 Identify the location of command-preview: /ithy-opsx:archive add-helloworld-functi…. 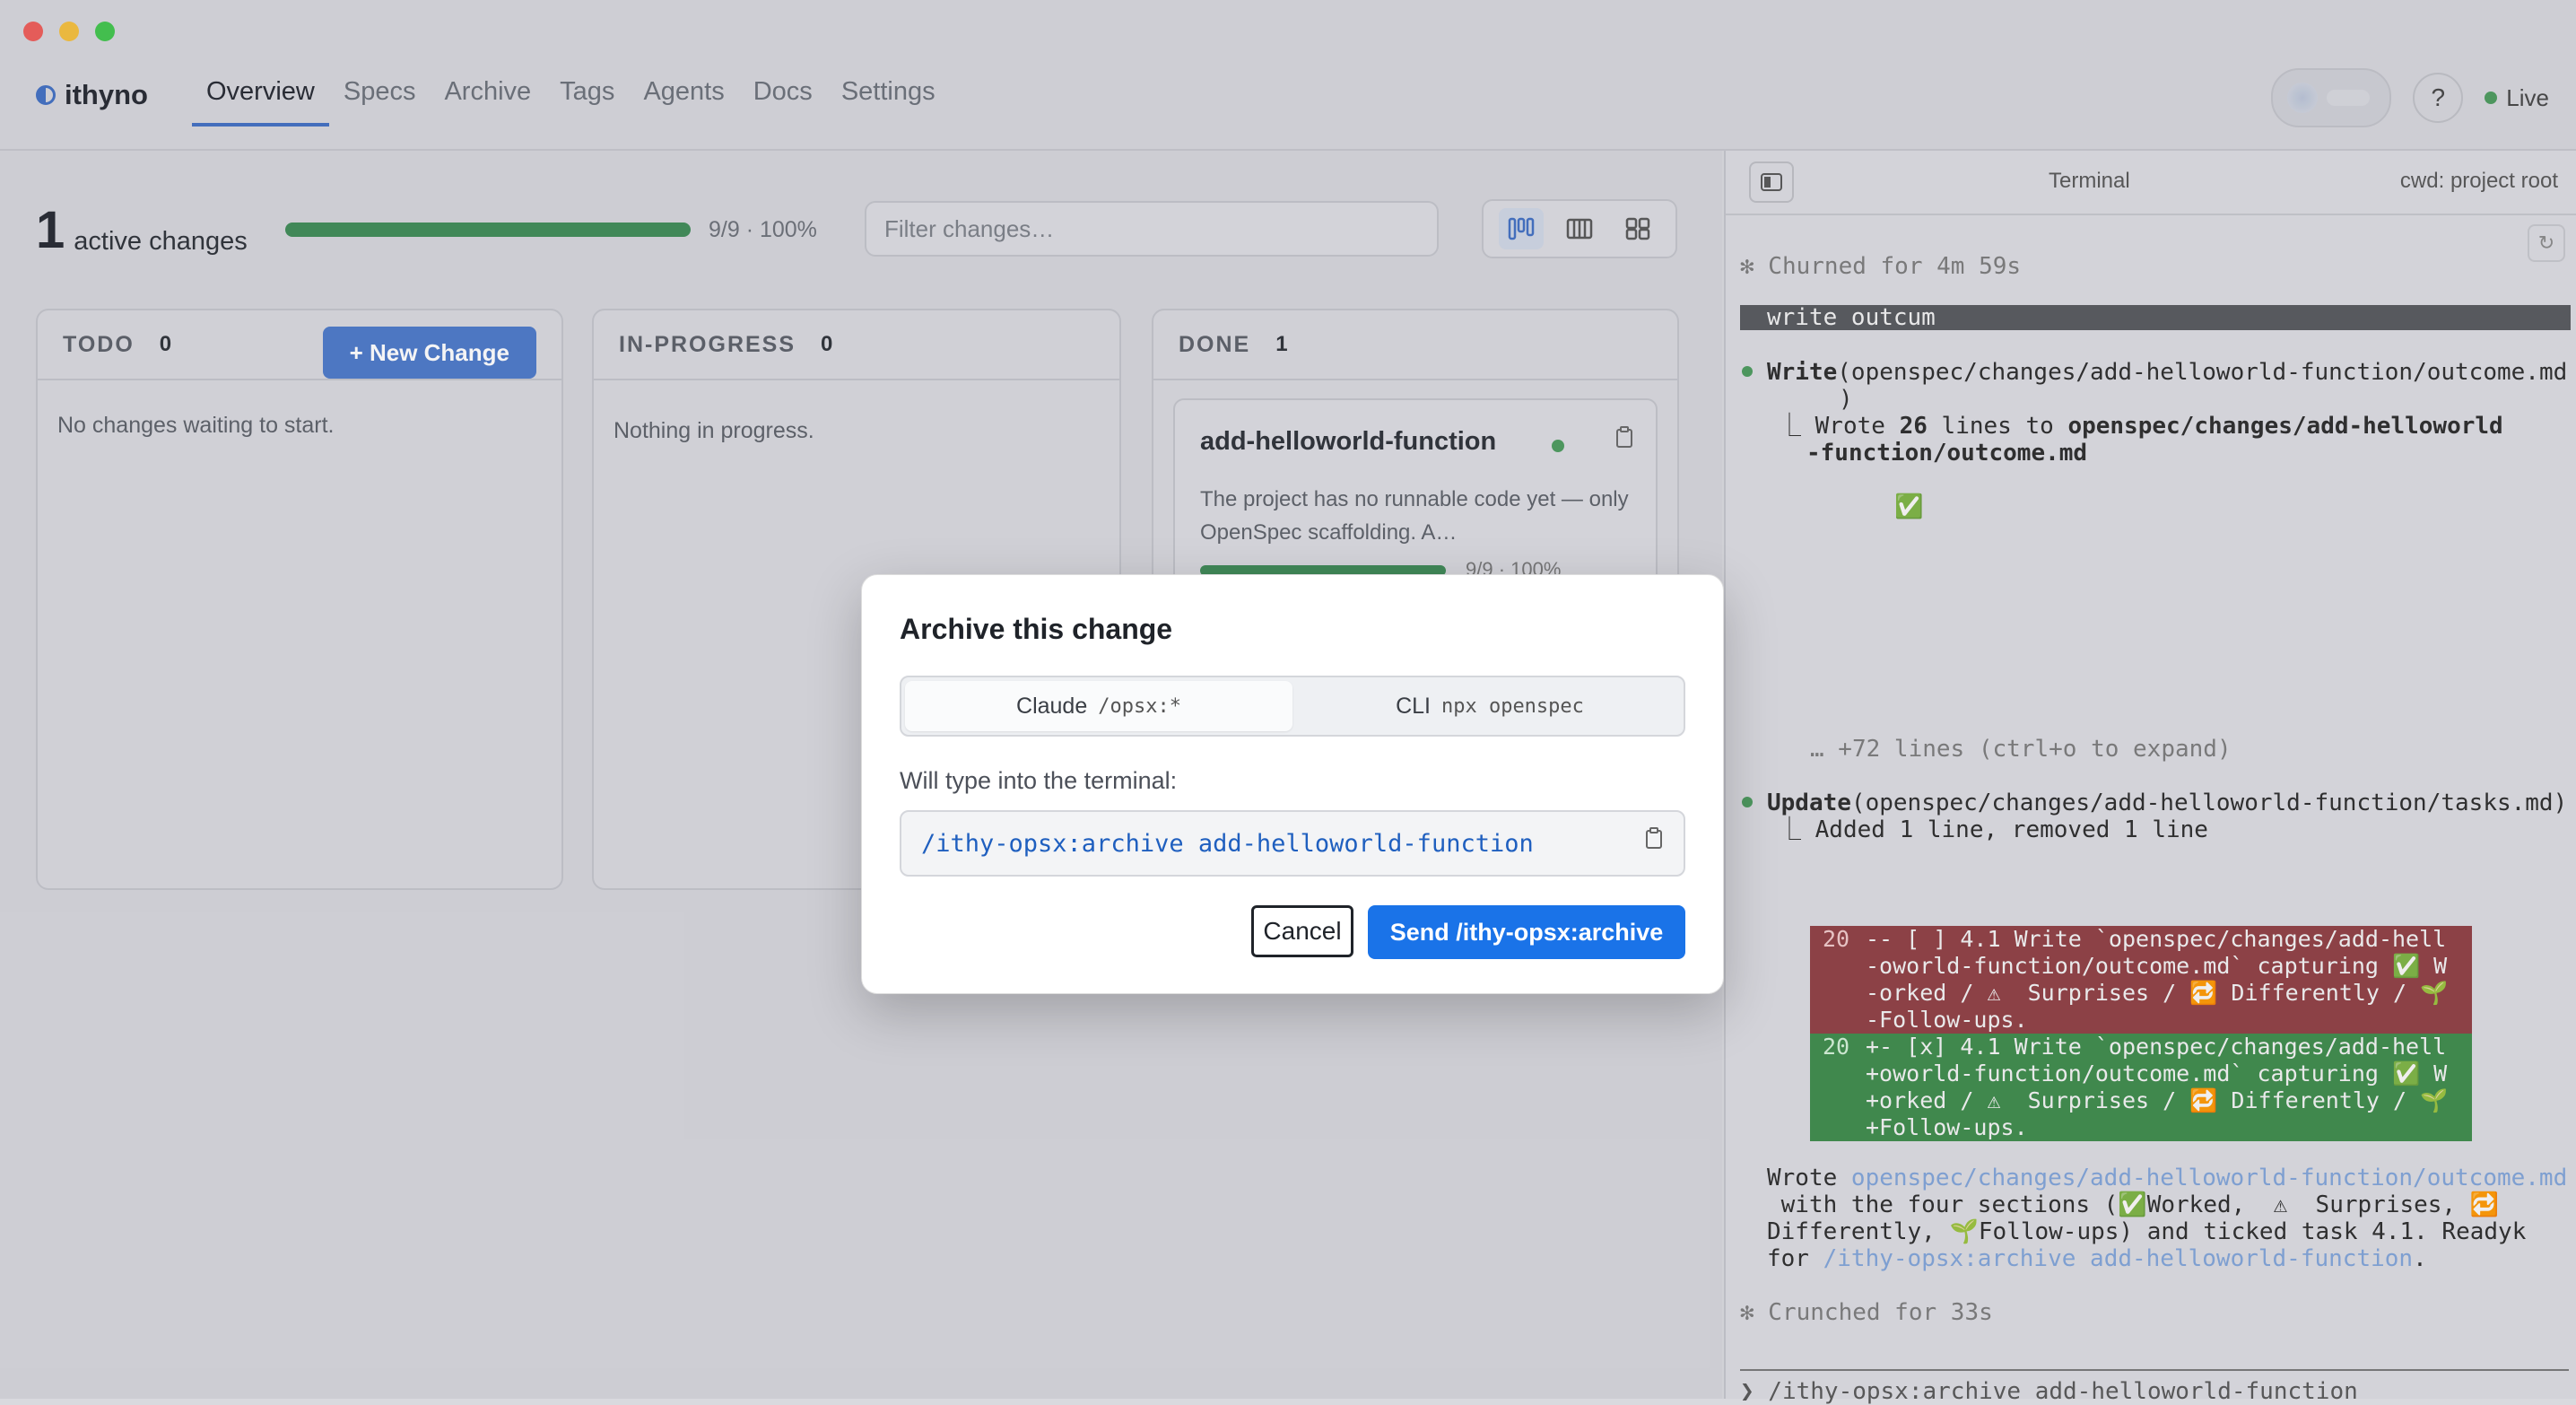
(1292, 843).